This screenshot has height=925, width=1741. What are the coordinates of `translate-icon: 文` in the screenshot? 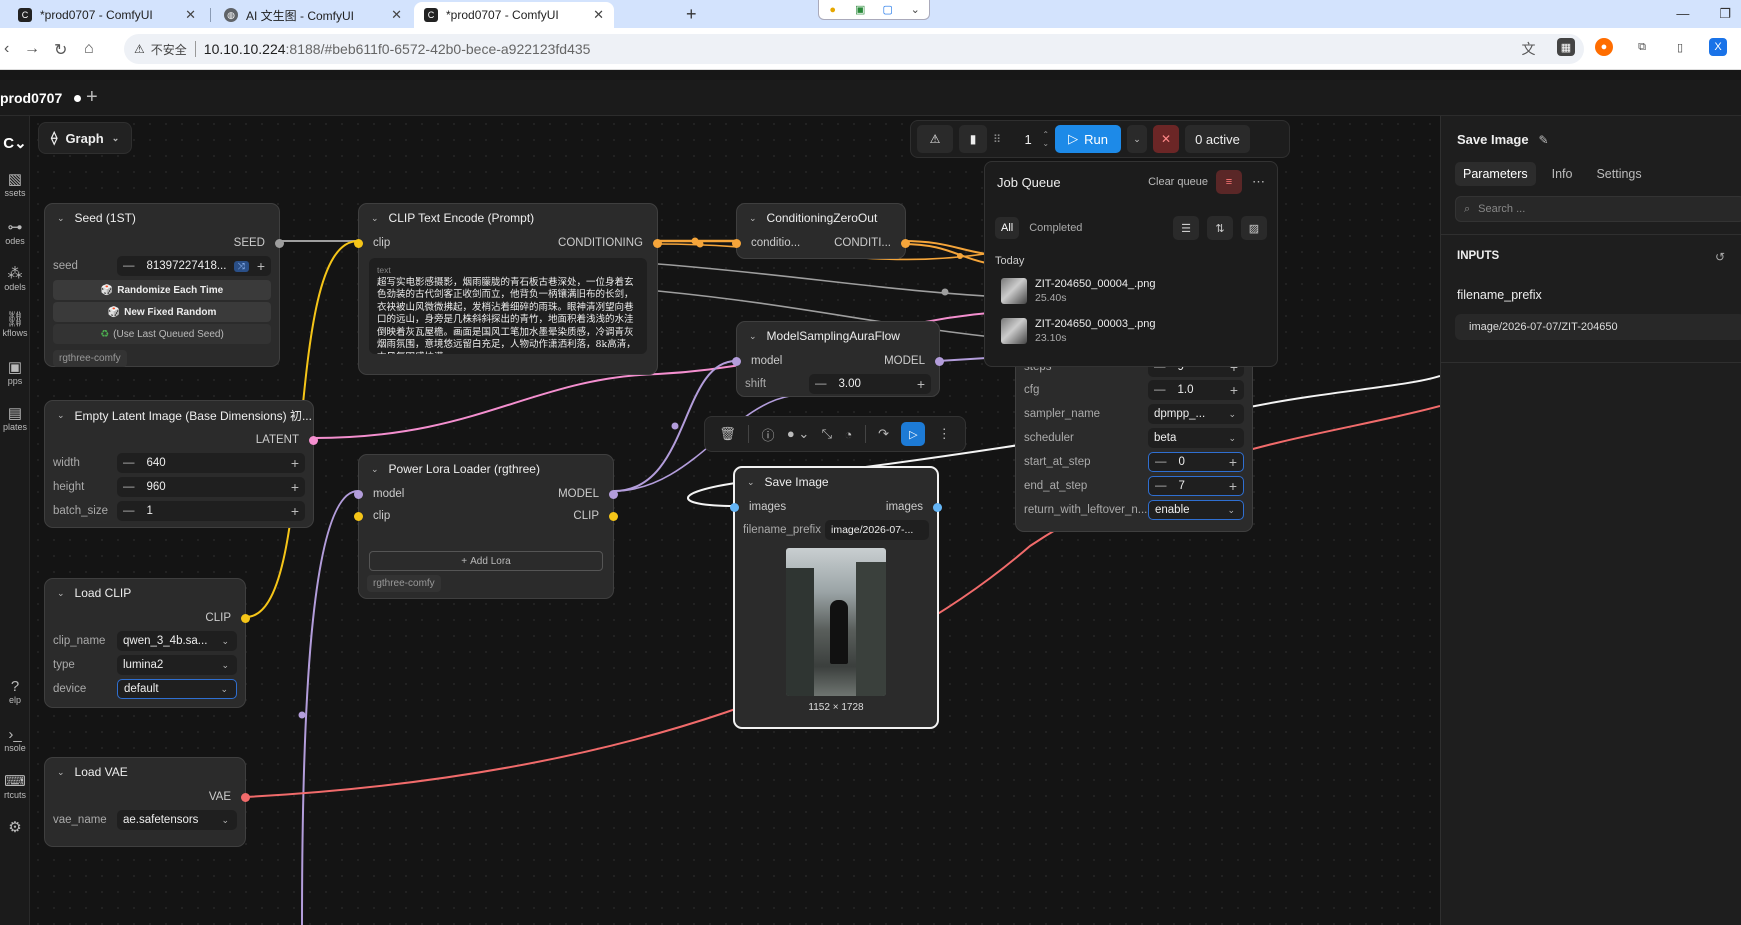 It's located at (1528, 49).